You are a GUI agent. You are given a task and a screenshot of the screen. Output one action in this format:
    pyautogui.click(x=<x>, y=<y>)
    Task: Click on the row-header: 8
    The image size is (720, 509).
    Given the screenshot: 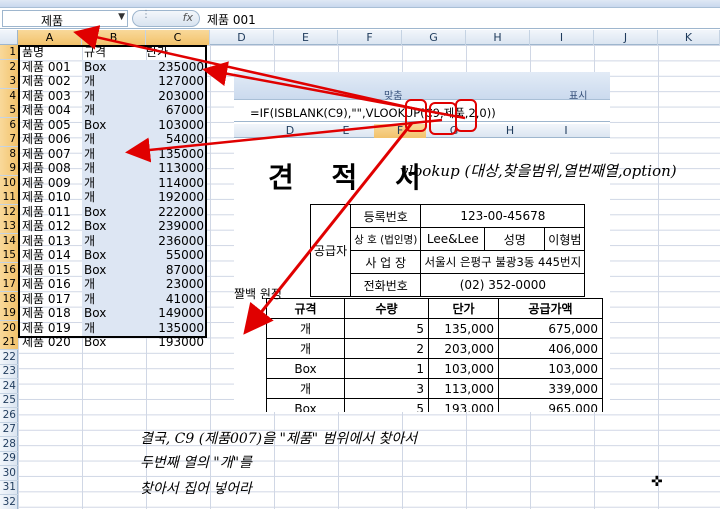 What is the action you would take?
    pyautogui.click(x=9, y=154)
    